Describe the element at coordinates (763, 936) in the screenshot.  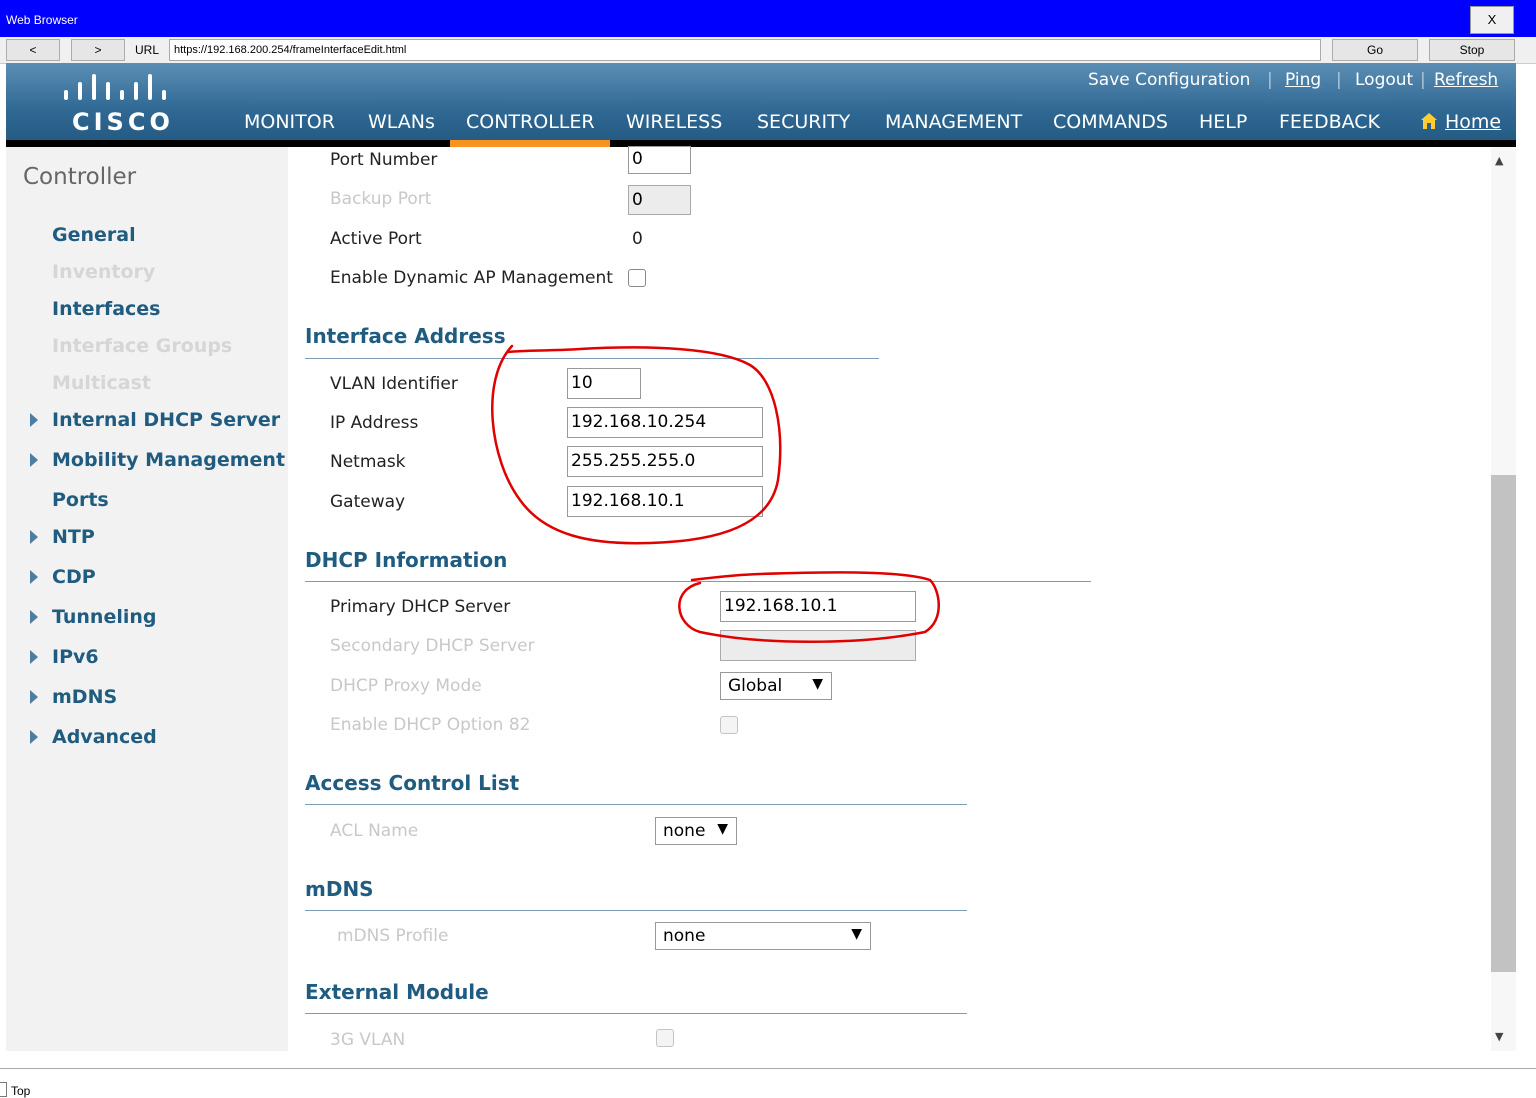
I see `mdns-profile-select: none ▼` at that location.